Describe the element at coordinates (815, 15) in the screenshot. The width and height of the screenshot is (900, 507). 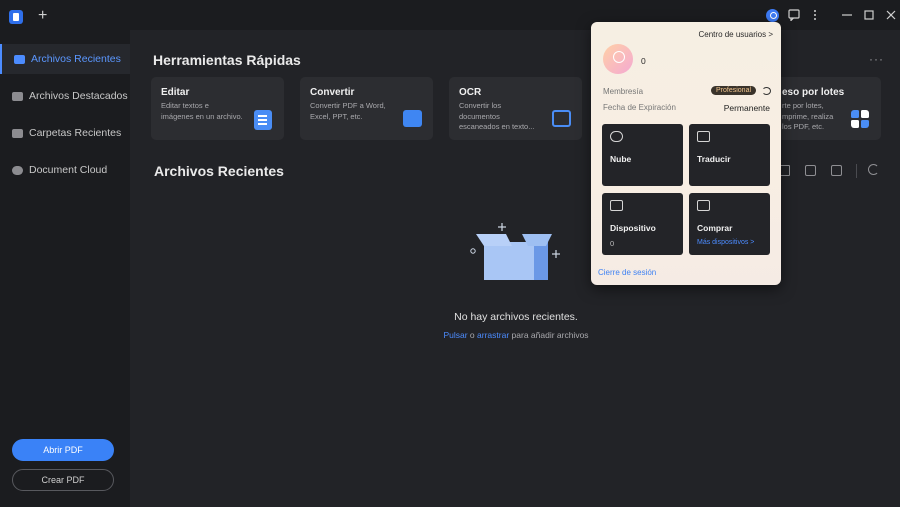
I see `more-vertical-icon` at that location.